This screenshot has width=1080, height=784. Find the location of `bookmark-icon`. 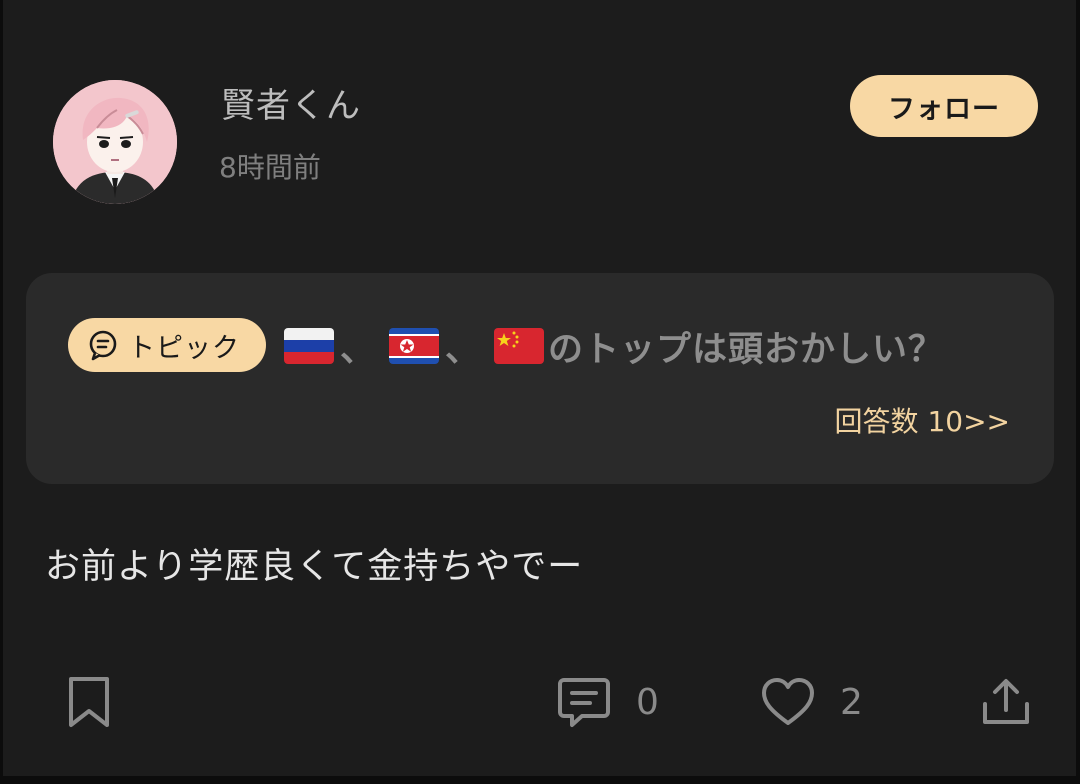

bookmark-icon is located at coordinates (89, 702).